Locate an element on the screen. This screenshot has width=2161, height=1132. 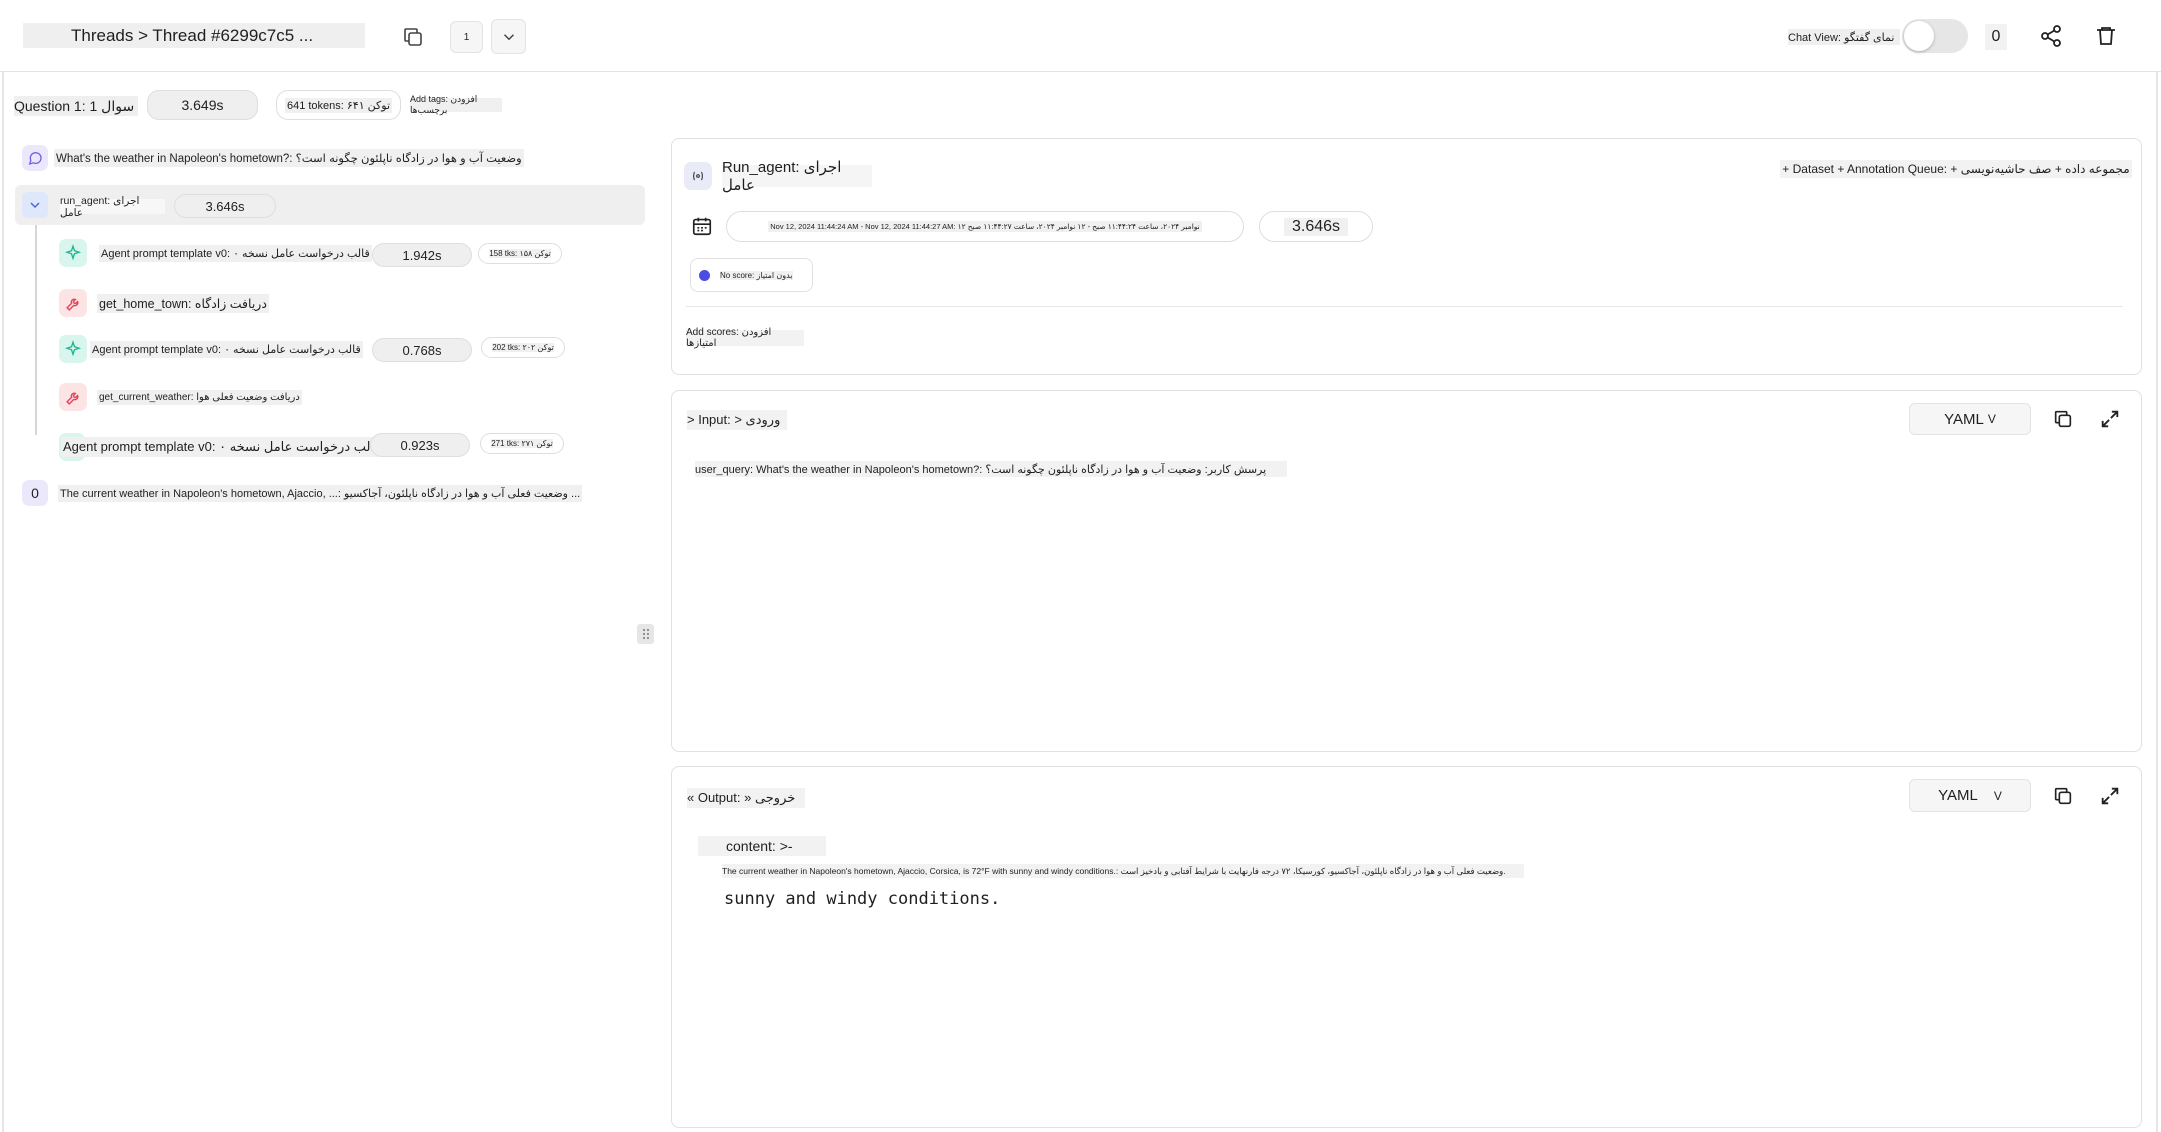
resize-handle is located at coordinates (645, 634).